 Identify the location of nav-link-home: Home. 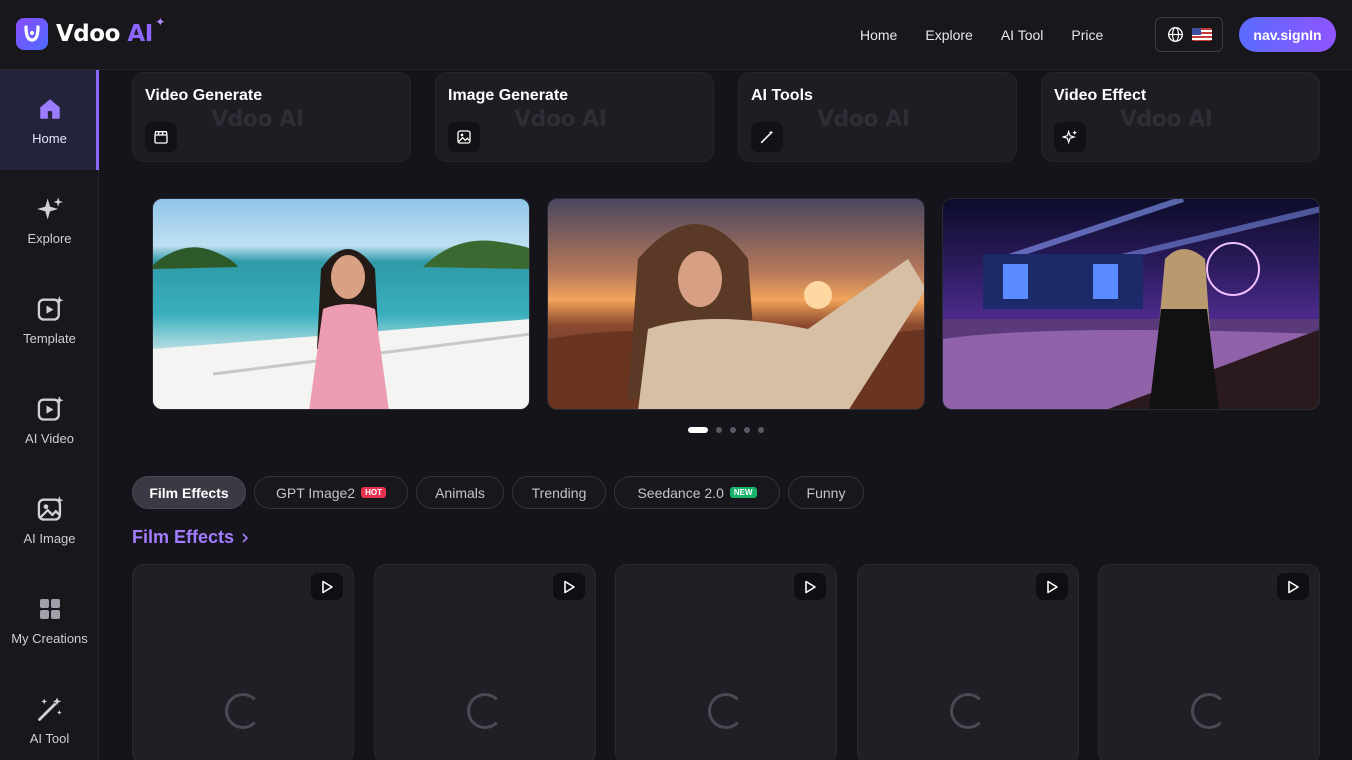
(878, 35).